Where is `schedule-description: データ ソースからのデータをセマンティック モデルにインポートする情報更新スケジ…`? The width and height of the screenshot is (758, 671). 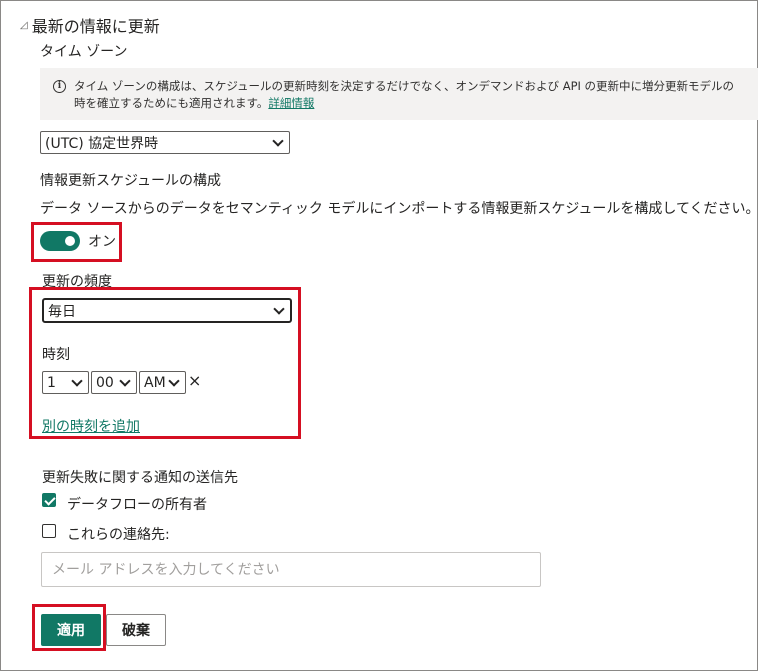
schedule-description: データ ソースからのデータをセマンティック モデルにインポートする情報更新スケジ… is located at coordinates (399, 209).